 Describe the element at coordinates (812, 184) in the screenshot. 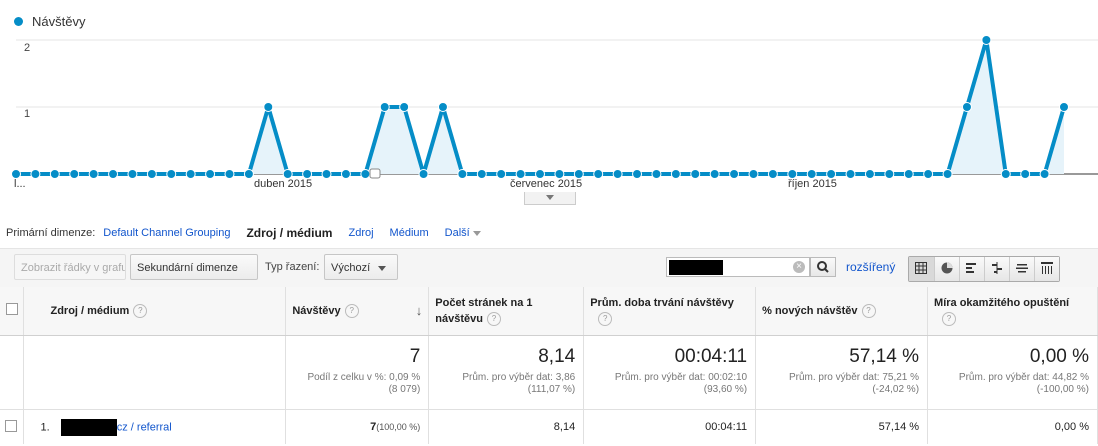

I see `x-tick-rijen: říjen 2015` at that location.